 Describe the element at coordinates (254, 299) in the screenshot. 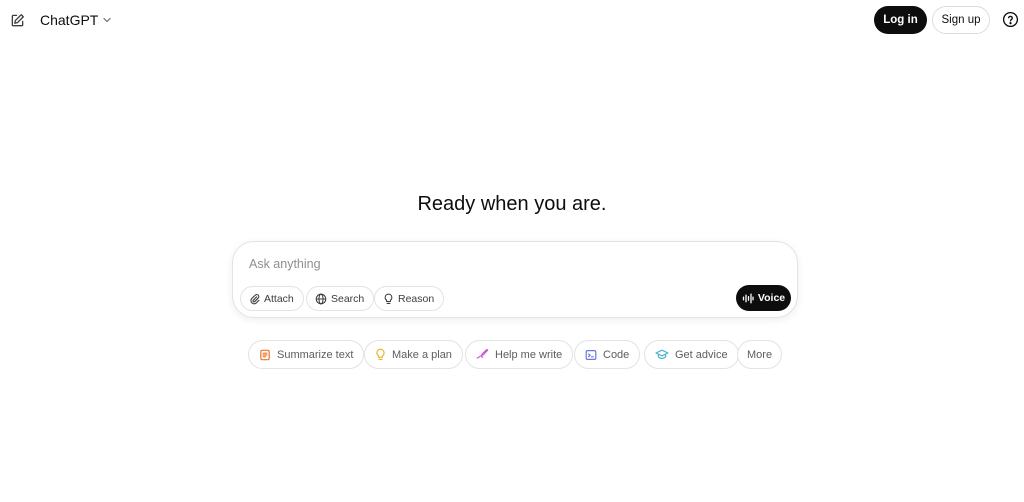

I see `paperclip-icon` at that location.